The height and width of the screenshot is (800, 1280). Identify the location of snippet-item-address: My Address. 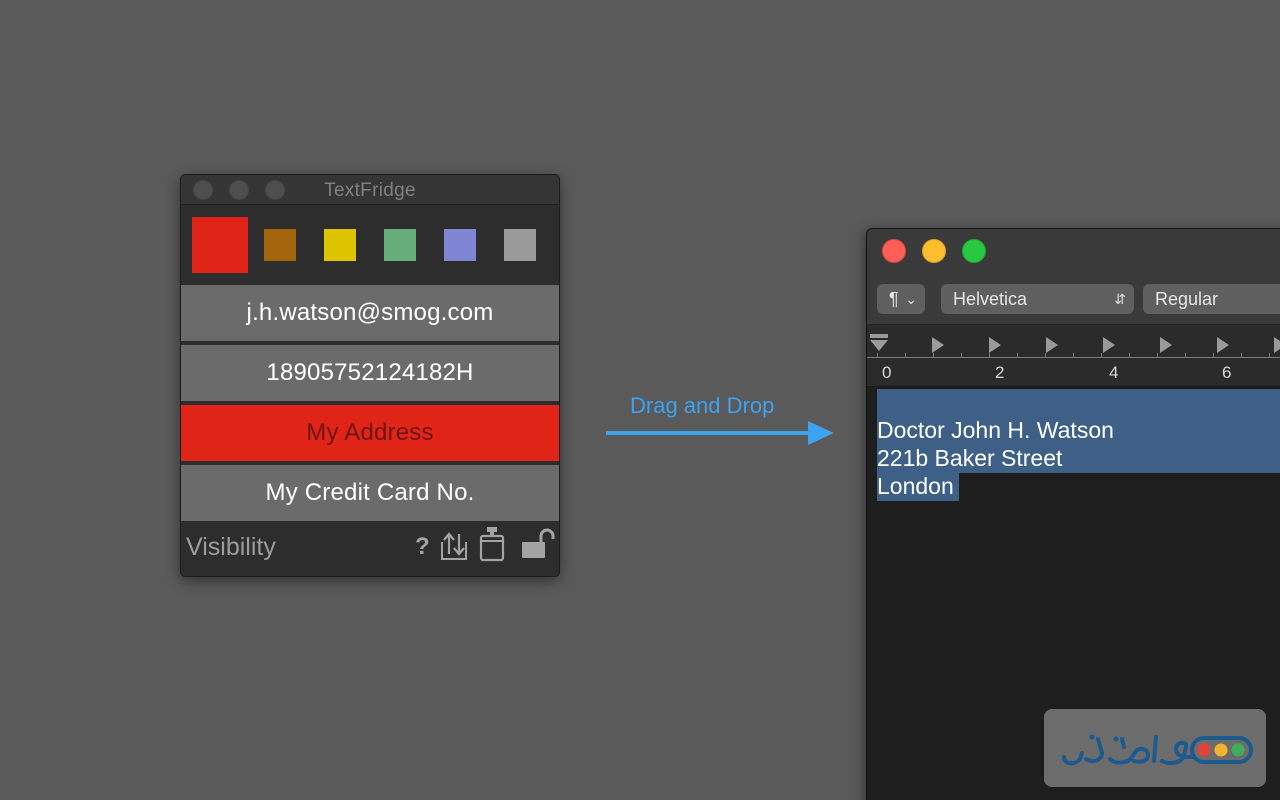
(370, 433).